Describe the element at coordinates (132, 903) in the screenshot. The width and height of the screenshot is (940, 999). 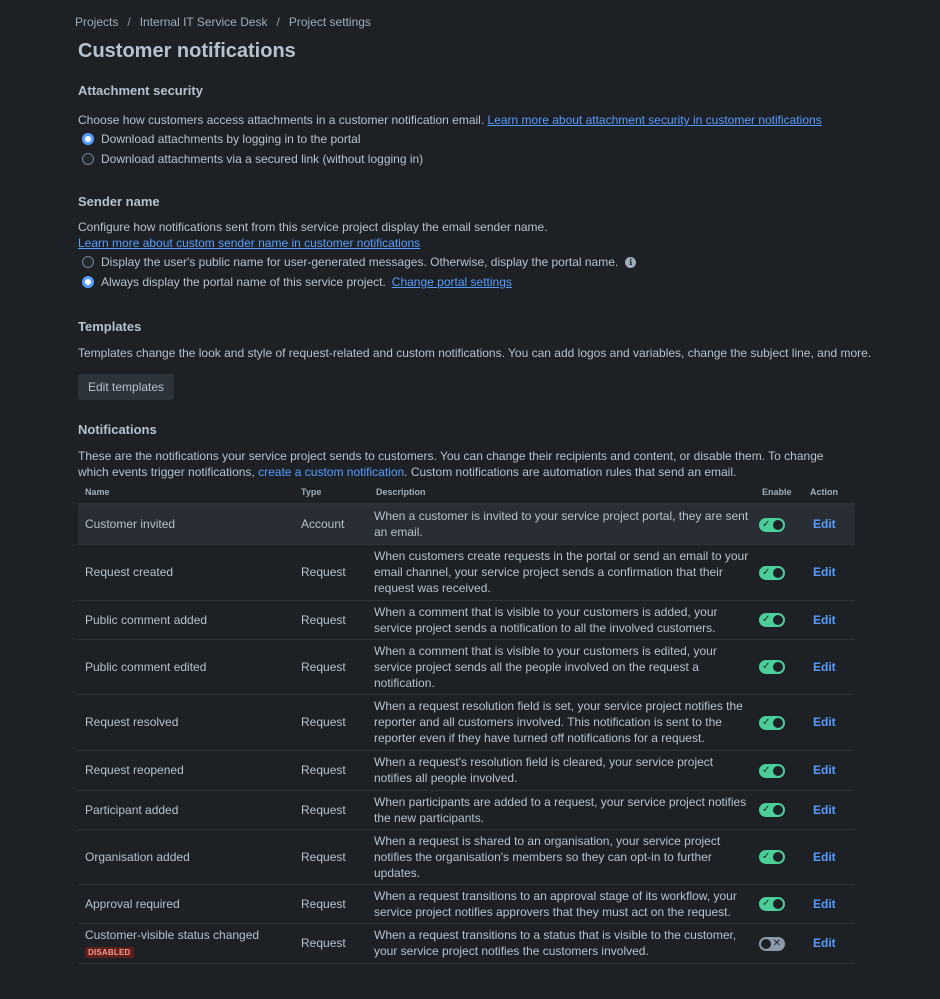
I see `notification-name: Approval required` at that location.